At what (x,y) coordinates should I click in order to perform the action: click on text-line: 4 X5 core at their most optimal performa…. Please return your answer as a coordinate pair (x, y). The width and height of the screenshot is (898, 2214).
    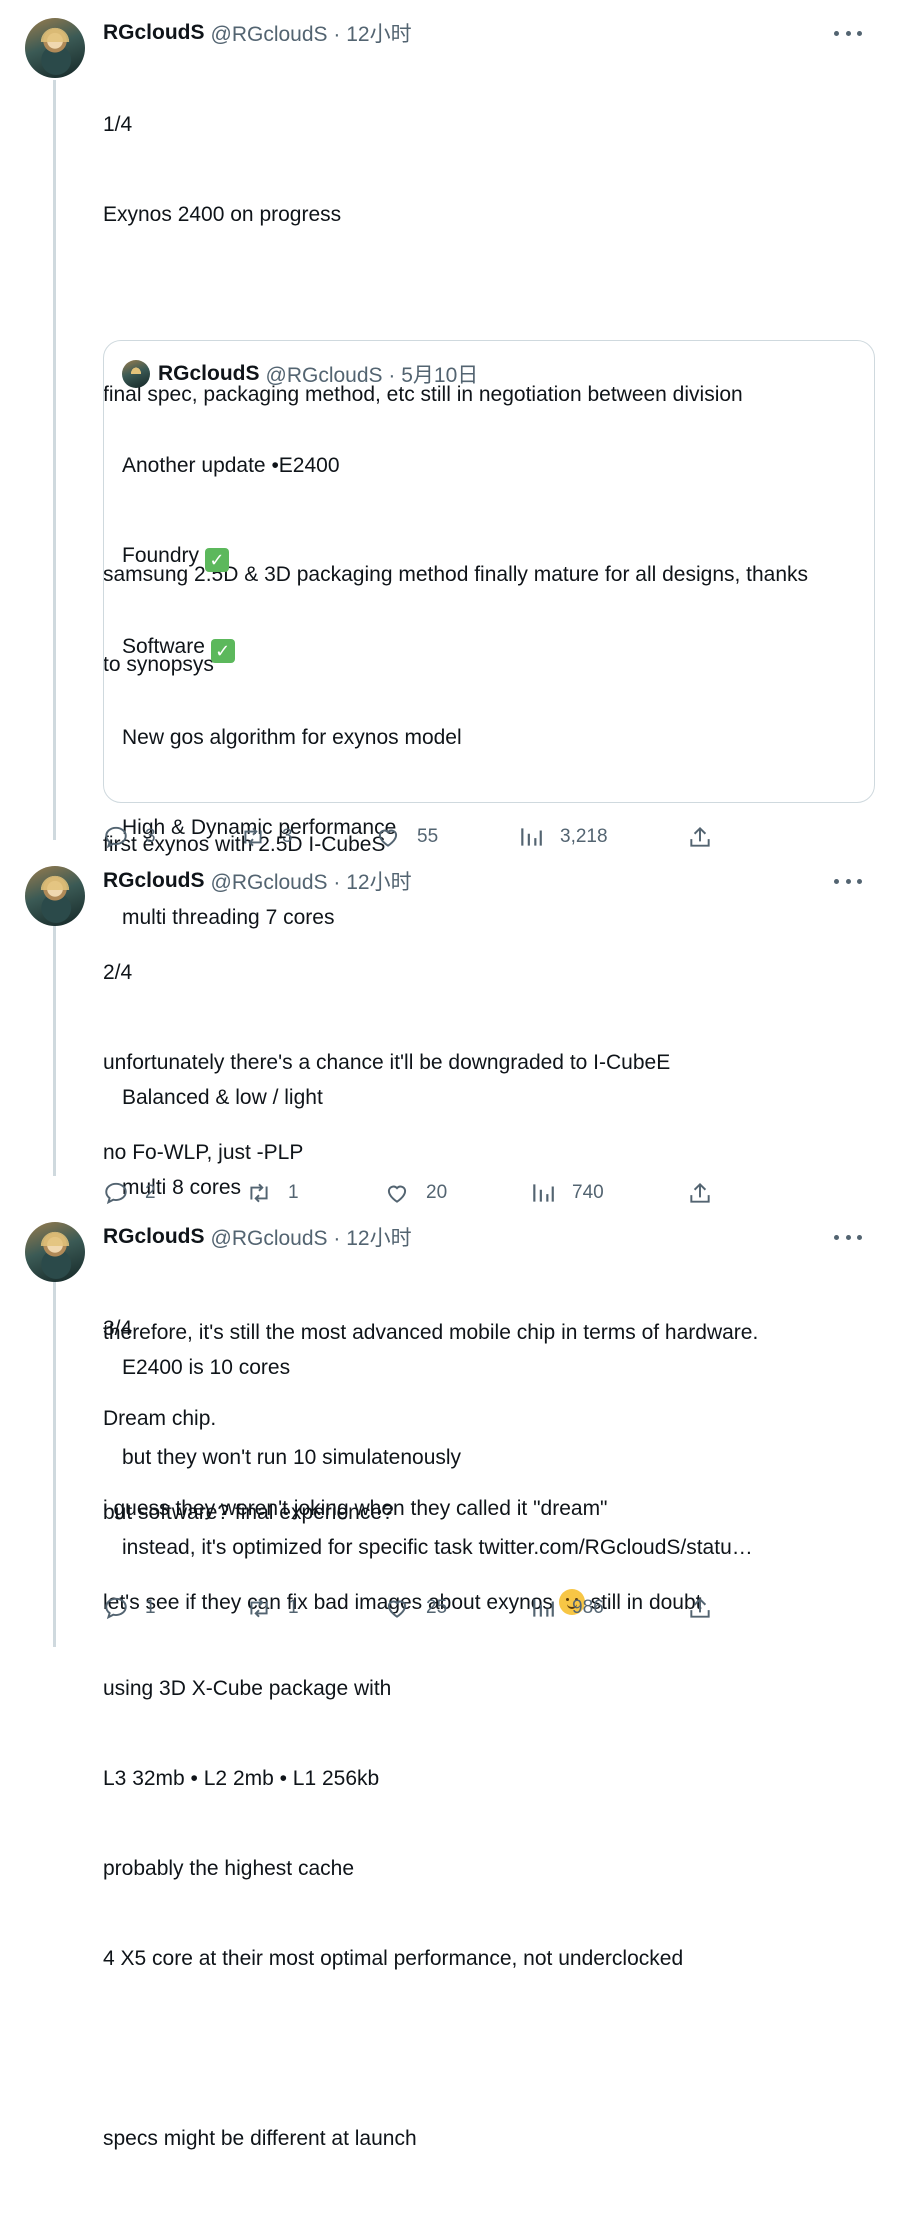
    Looking at the image, I should click on (393, 1958).